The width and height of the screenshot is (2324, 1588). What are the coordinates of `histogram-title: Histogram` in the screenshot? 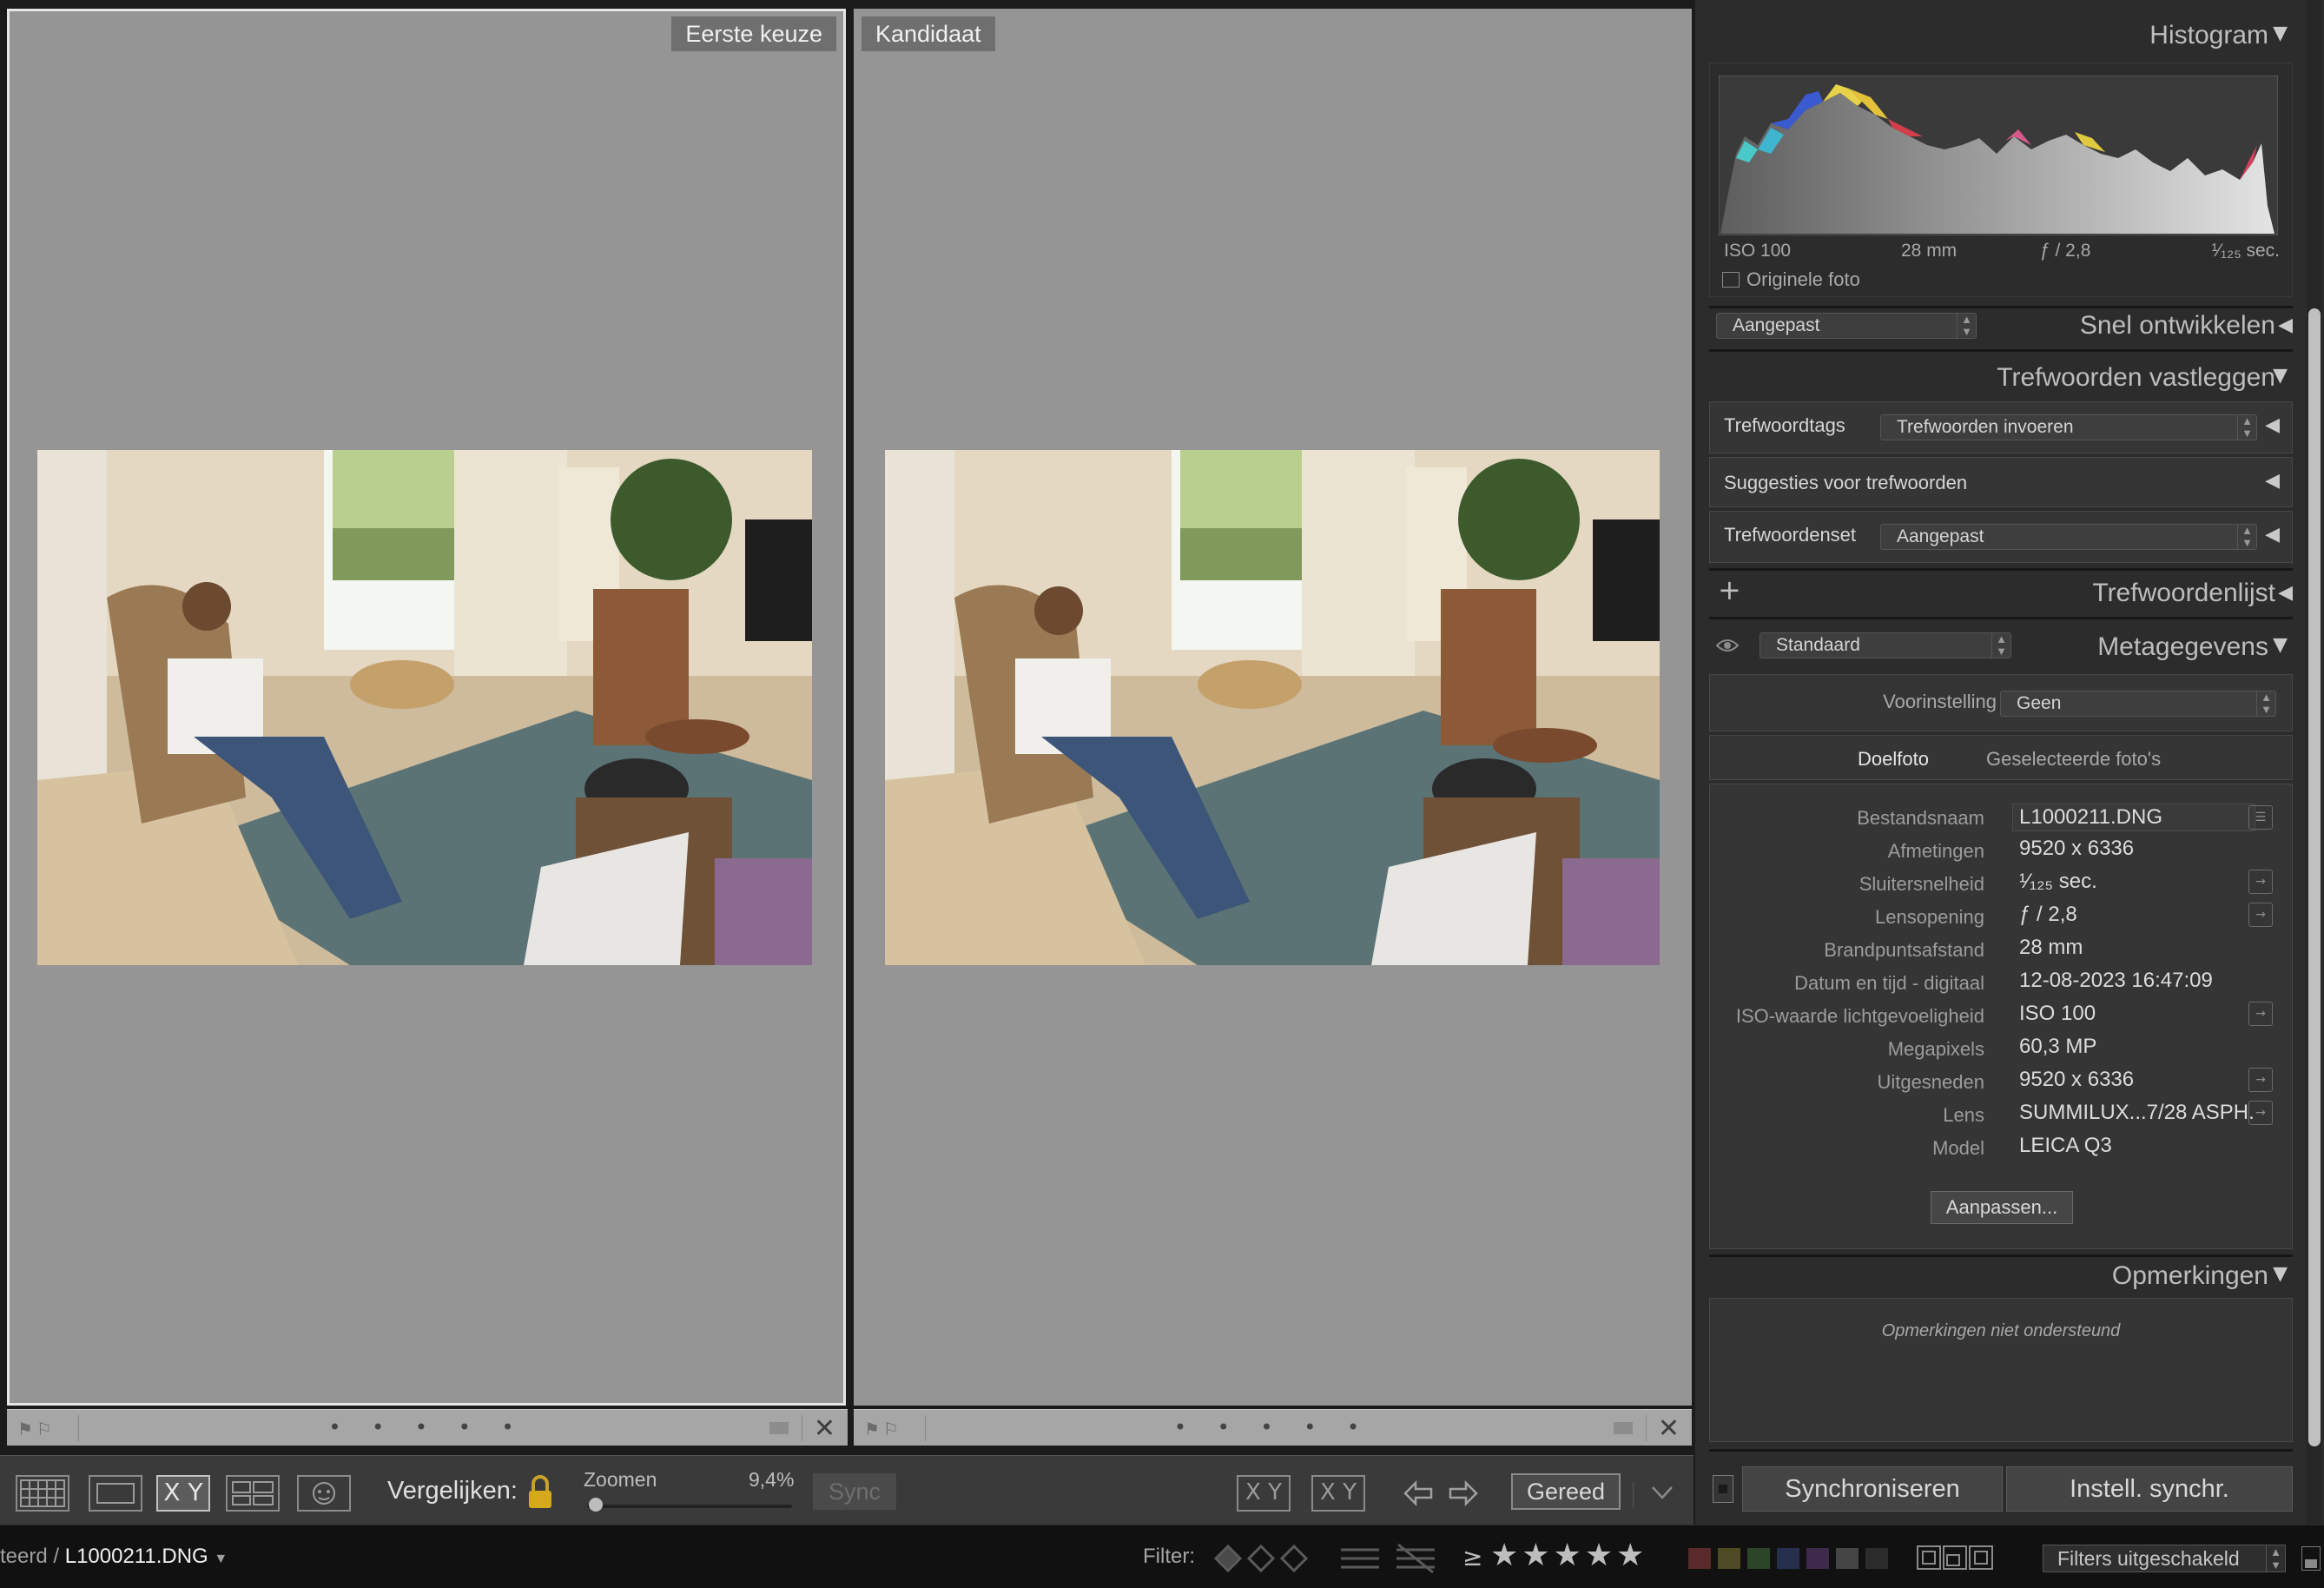 It's located at (2208, 35).